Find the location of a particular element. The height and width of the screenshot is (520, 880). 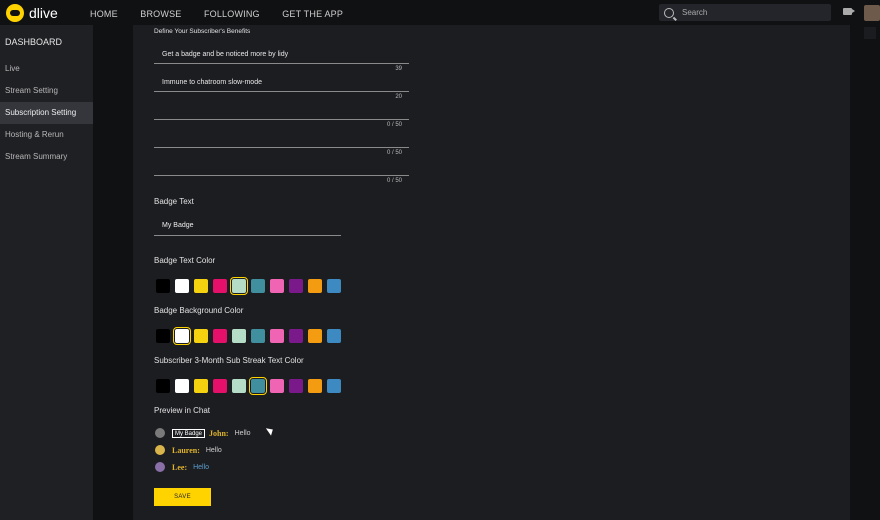

logo-icon is located at coordinates (15, 12).